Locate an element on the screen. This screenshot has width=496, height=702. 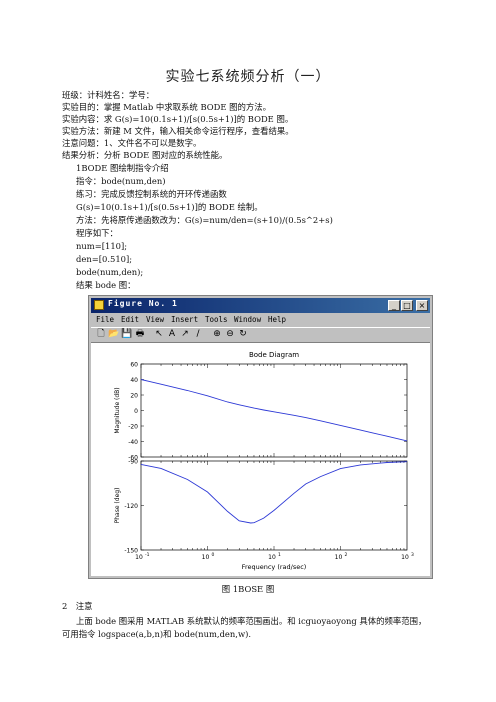
print-icon: 🖶 is located at coordinates (140, 334).